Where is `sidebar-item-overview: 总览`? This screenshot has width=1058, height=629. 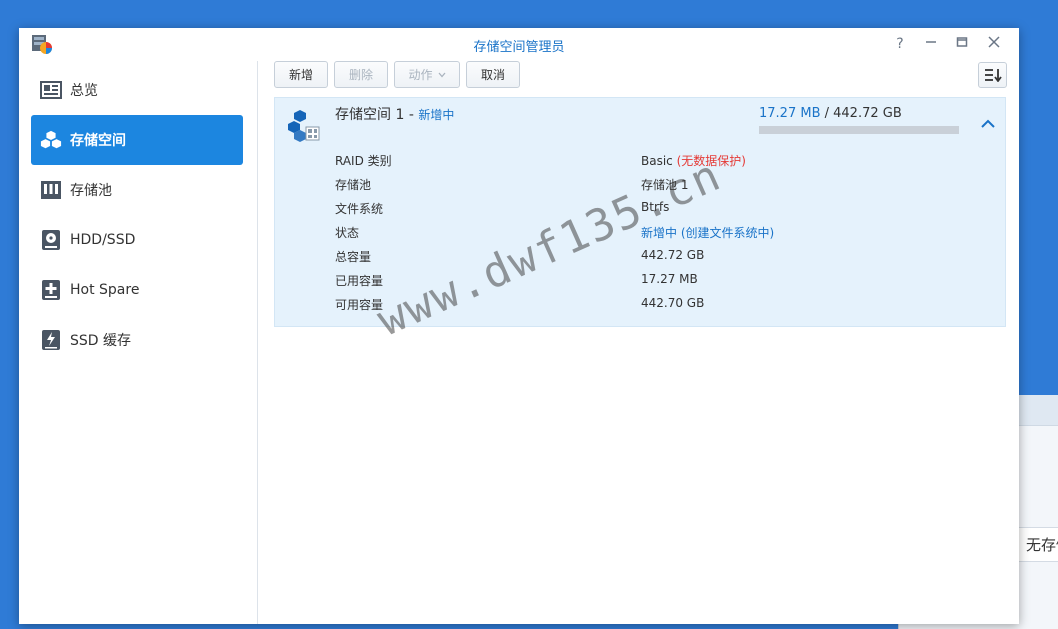
sidebar-item-overview: 总览 is located at coordinates (137, 90).